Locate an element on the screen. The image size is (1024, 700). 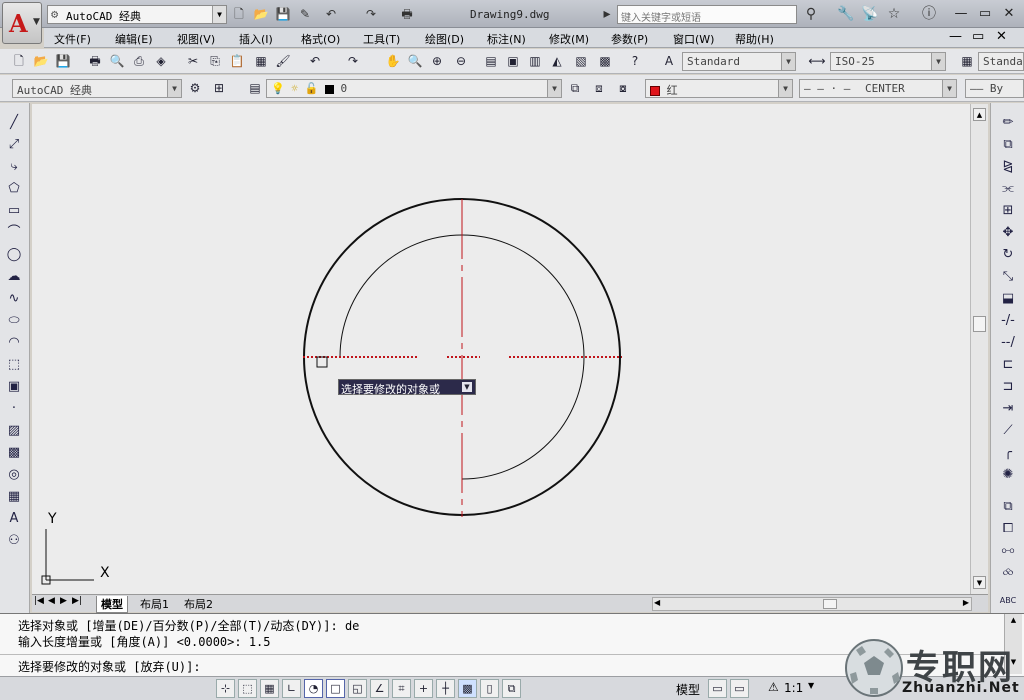
selection-cycling-icon: ⧉ is located at coordinates (511, 688).